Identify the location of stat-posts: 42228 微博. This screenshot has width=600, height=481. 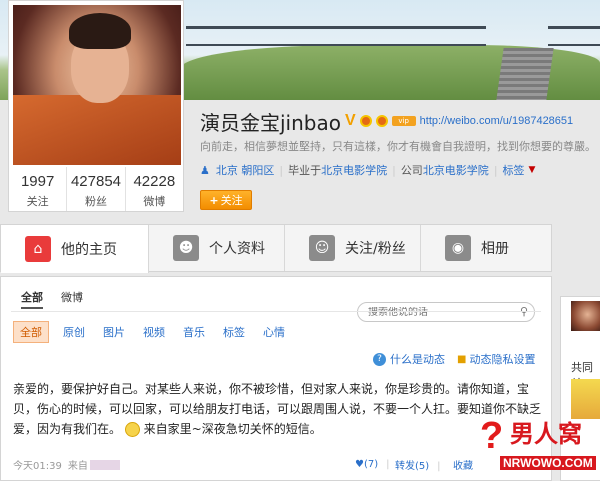
(154, 189).